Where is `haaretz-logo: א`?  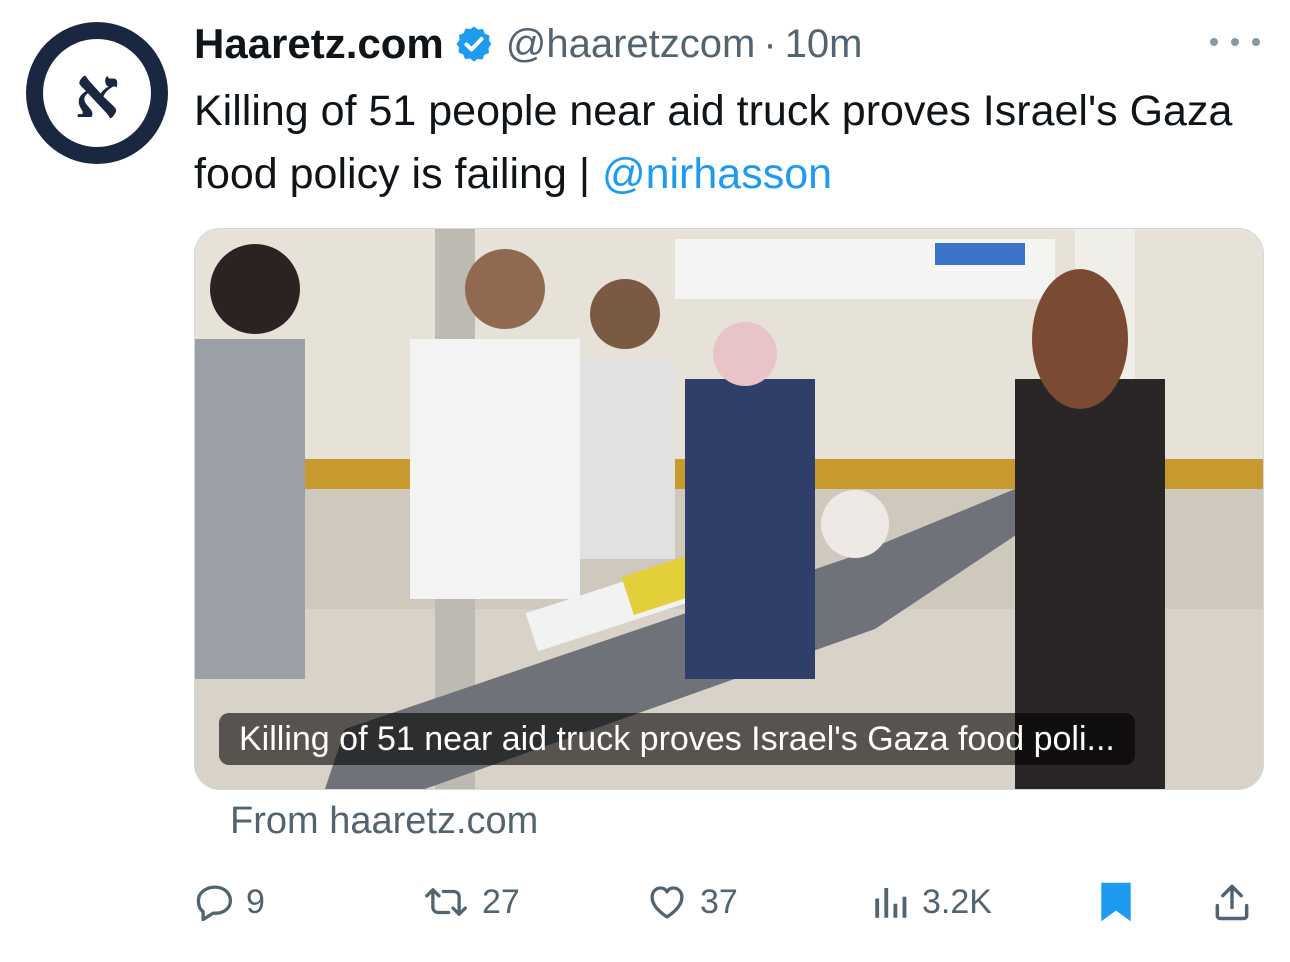 haaretz-logo: א is located at coordinates (97, 93).